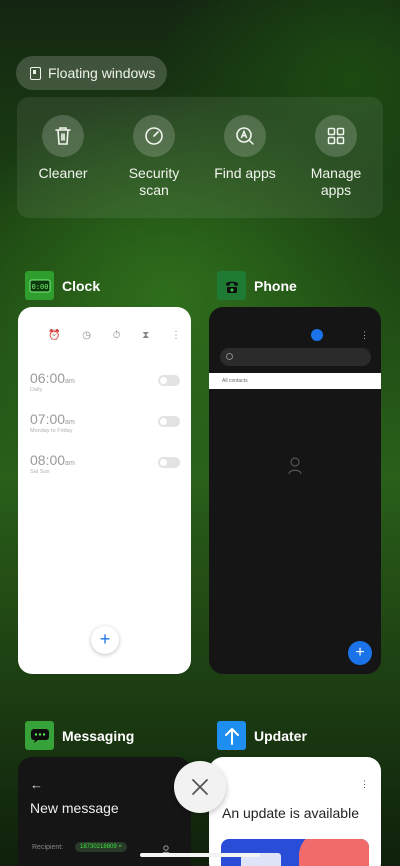  Describe the element at coordinates (54, 335) in the screenshot. I see `alarm-tab-icon: ⏰` at that location.